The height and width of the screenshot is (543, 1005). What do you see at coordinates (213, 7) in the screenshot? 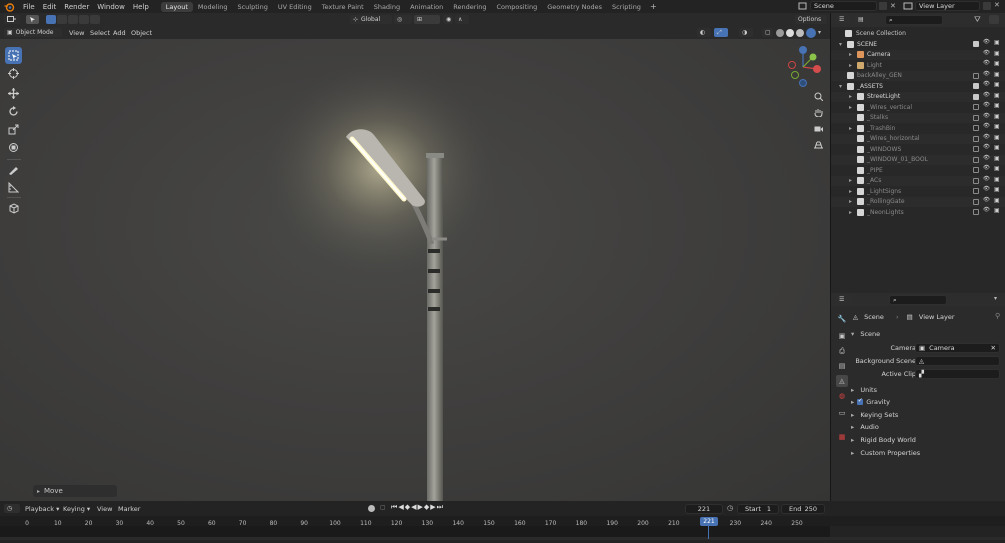
I see `tab-modeling: Modeling` at bounding box center [213, 7].